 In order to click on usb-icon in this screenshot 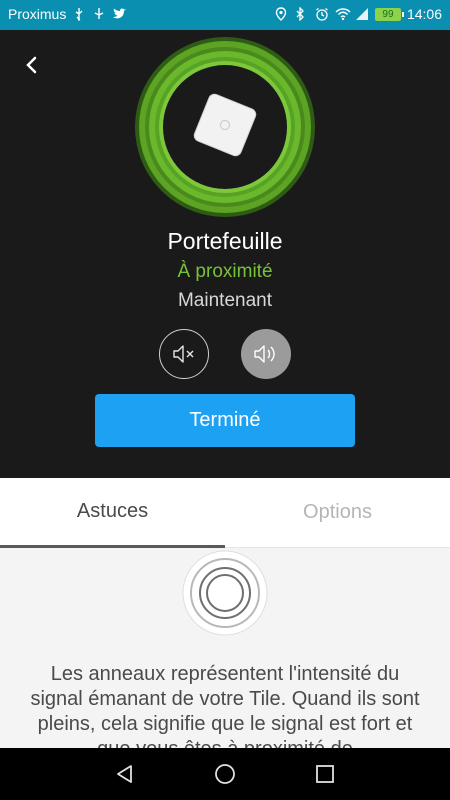, I will do `click(79, 14)`.